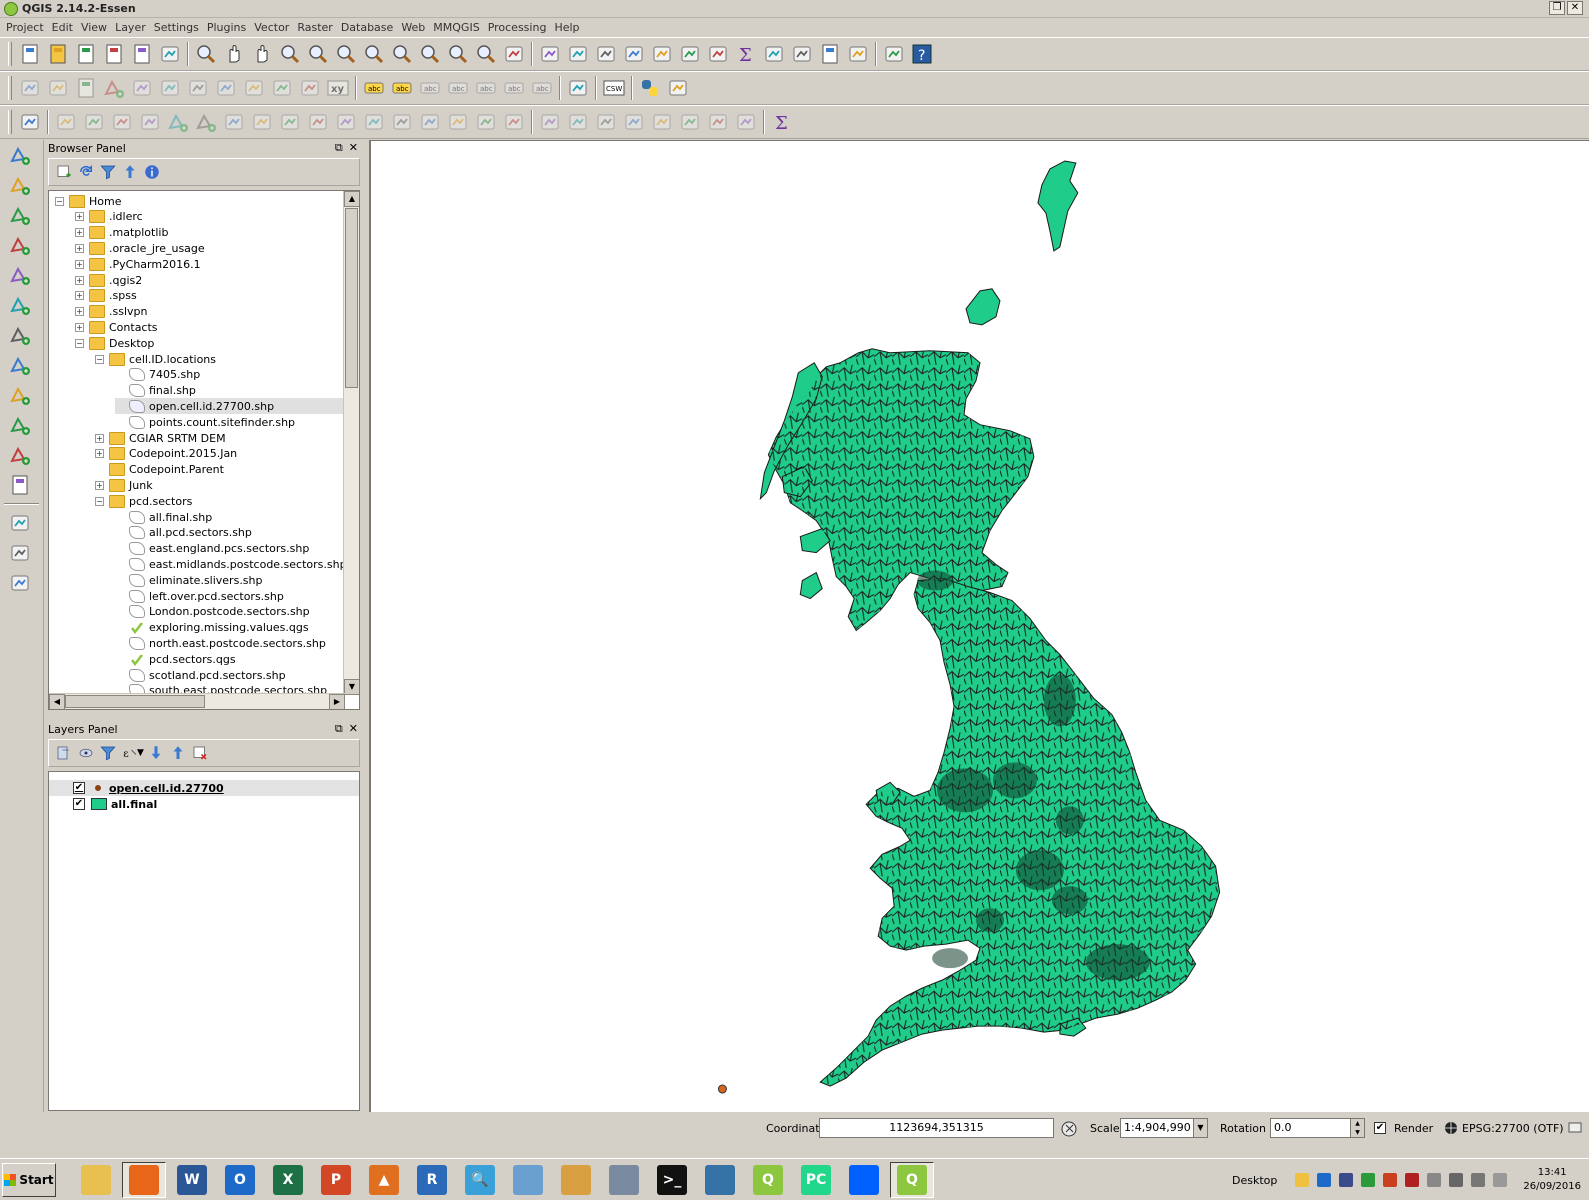  I want to click on crs-globe-icon, so click(1451, 1128).